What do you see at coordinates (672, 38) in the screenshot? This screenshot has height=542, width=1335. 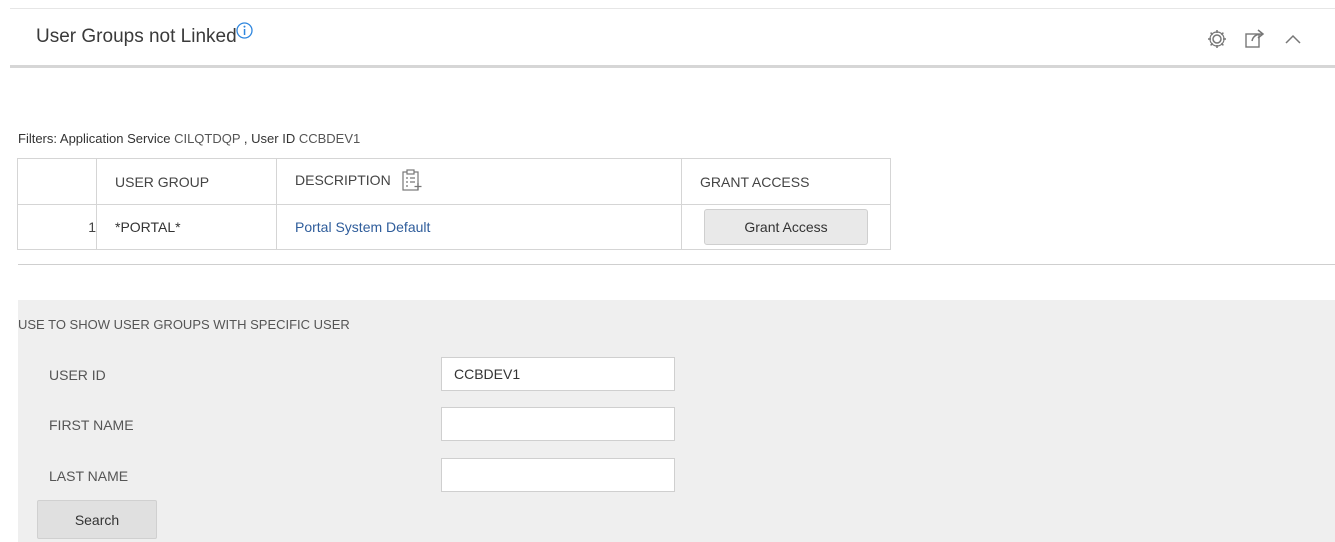 I see `portal-header: User Groups not Linked` at bounding box center [672, 38].